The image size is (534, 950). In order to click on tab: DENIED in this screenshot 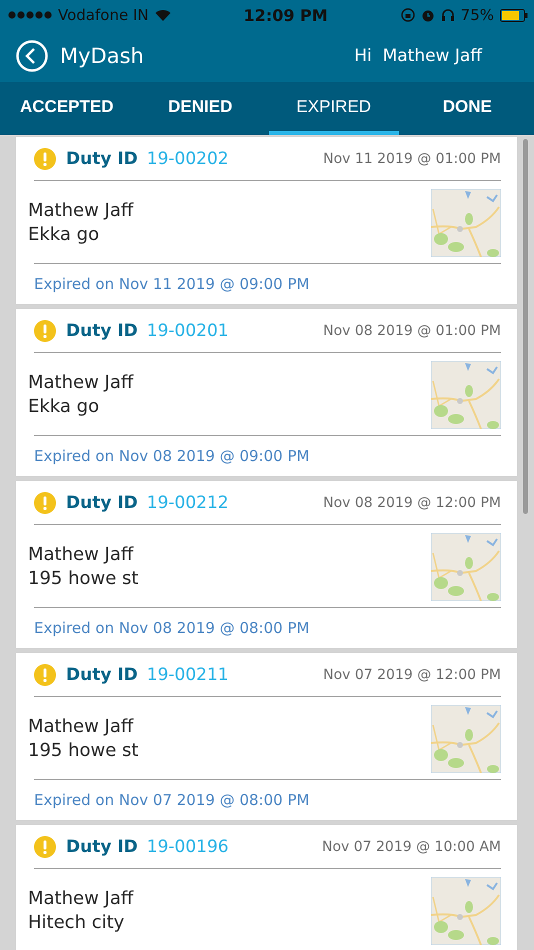, I will do `click(200, 108)`.